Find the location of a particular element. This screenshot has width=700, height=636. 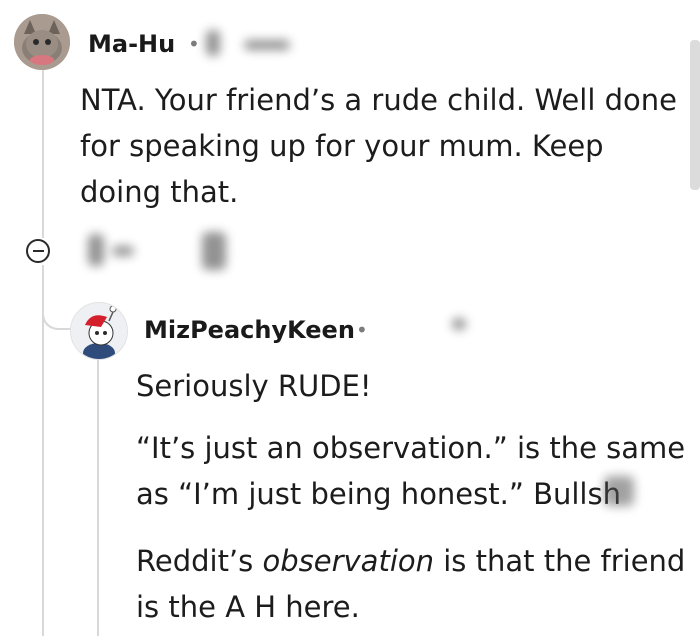

reply-avatar is located at coordinates (99, 331).